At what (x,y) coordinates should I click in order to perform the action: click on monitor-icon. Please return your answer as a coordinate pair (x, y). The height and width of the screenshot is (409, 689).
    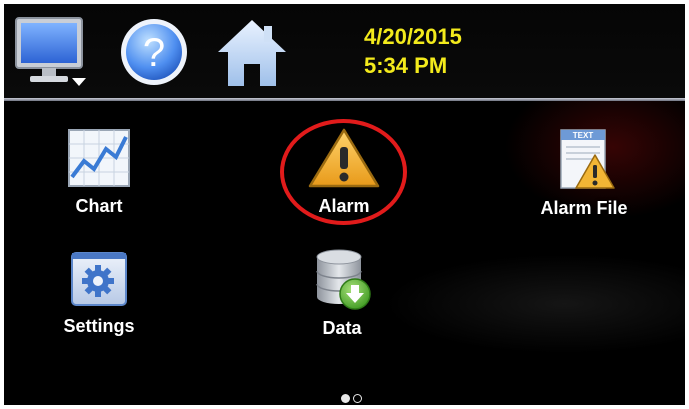
    Looking at the image, I should click on (52, 53).